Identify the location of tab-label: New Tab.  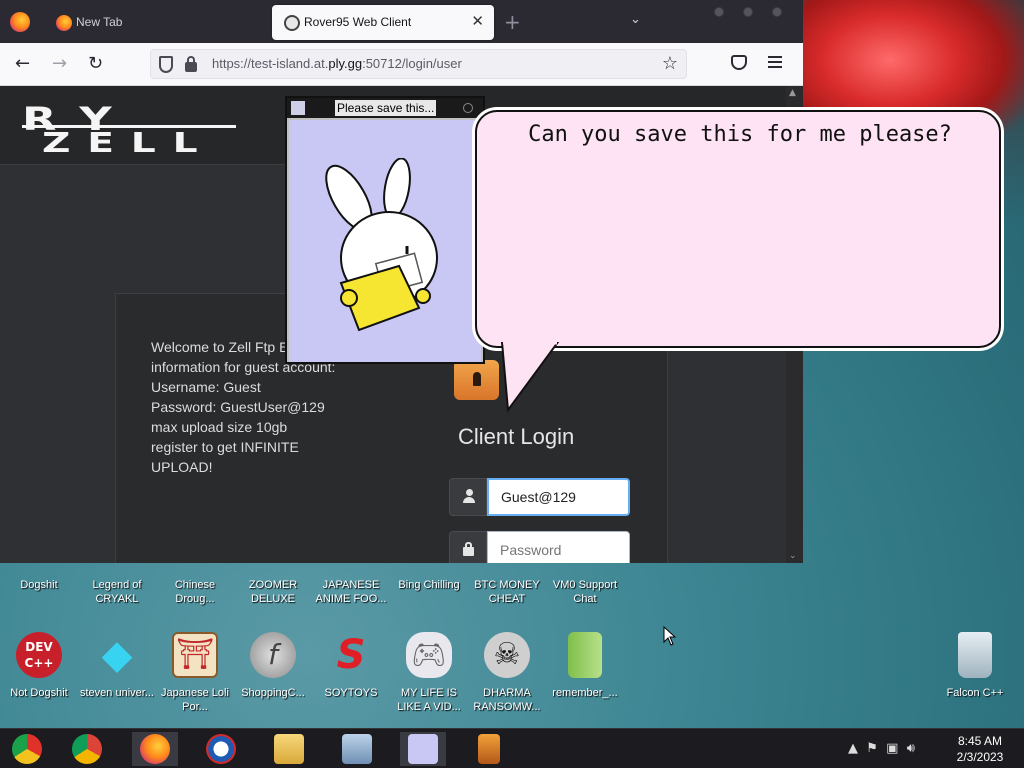
(99, 22).